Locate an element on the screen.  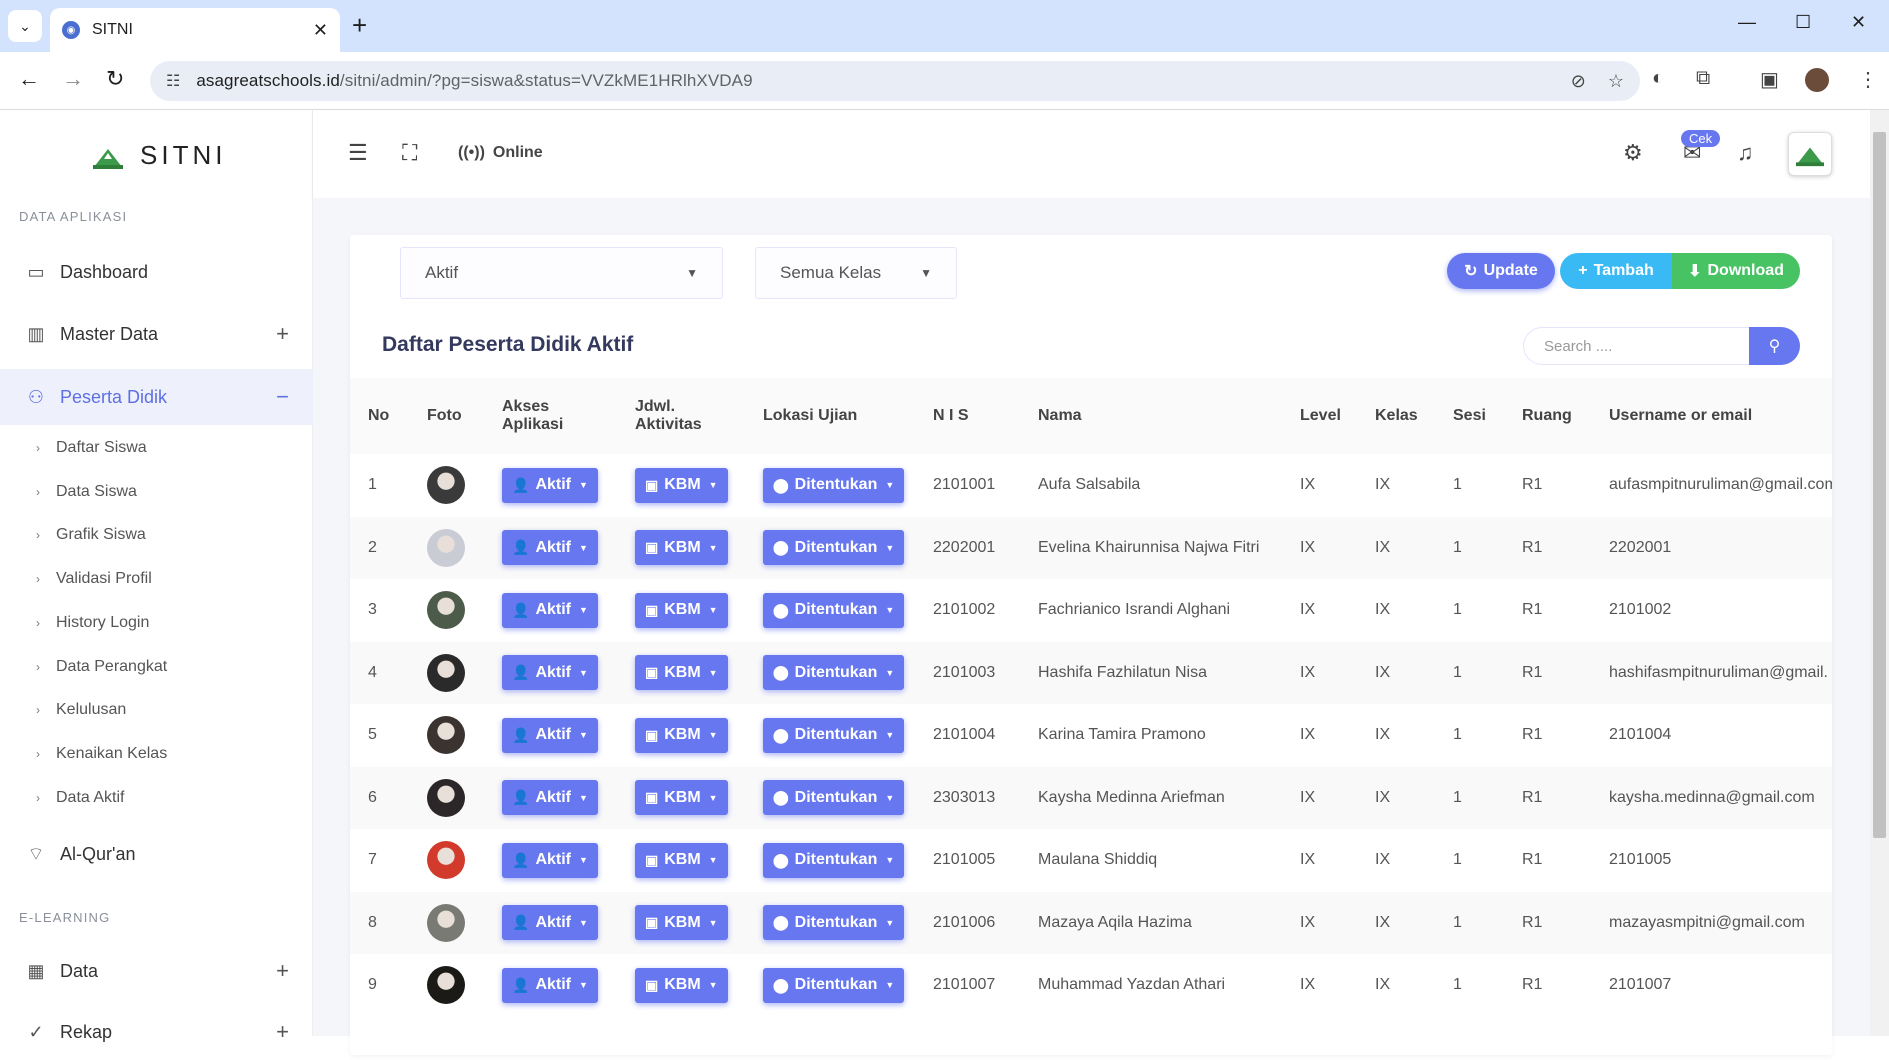
site-info-icon: ☷ is located at coordinates (173, 81).